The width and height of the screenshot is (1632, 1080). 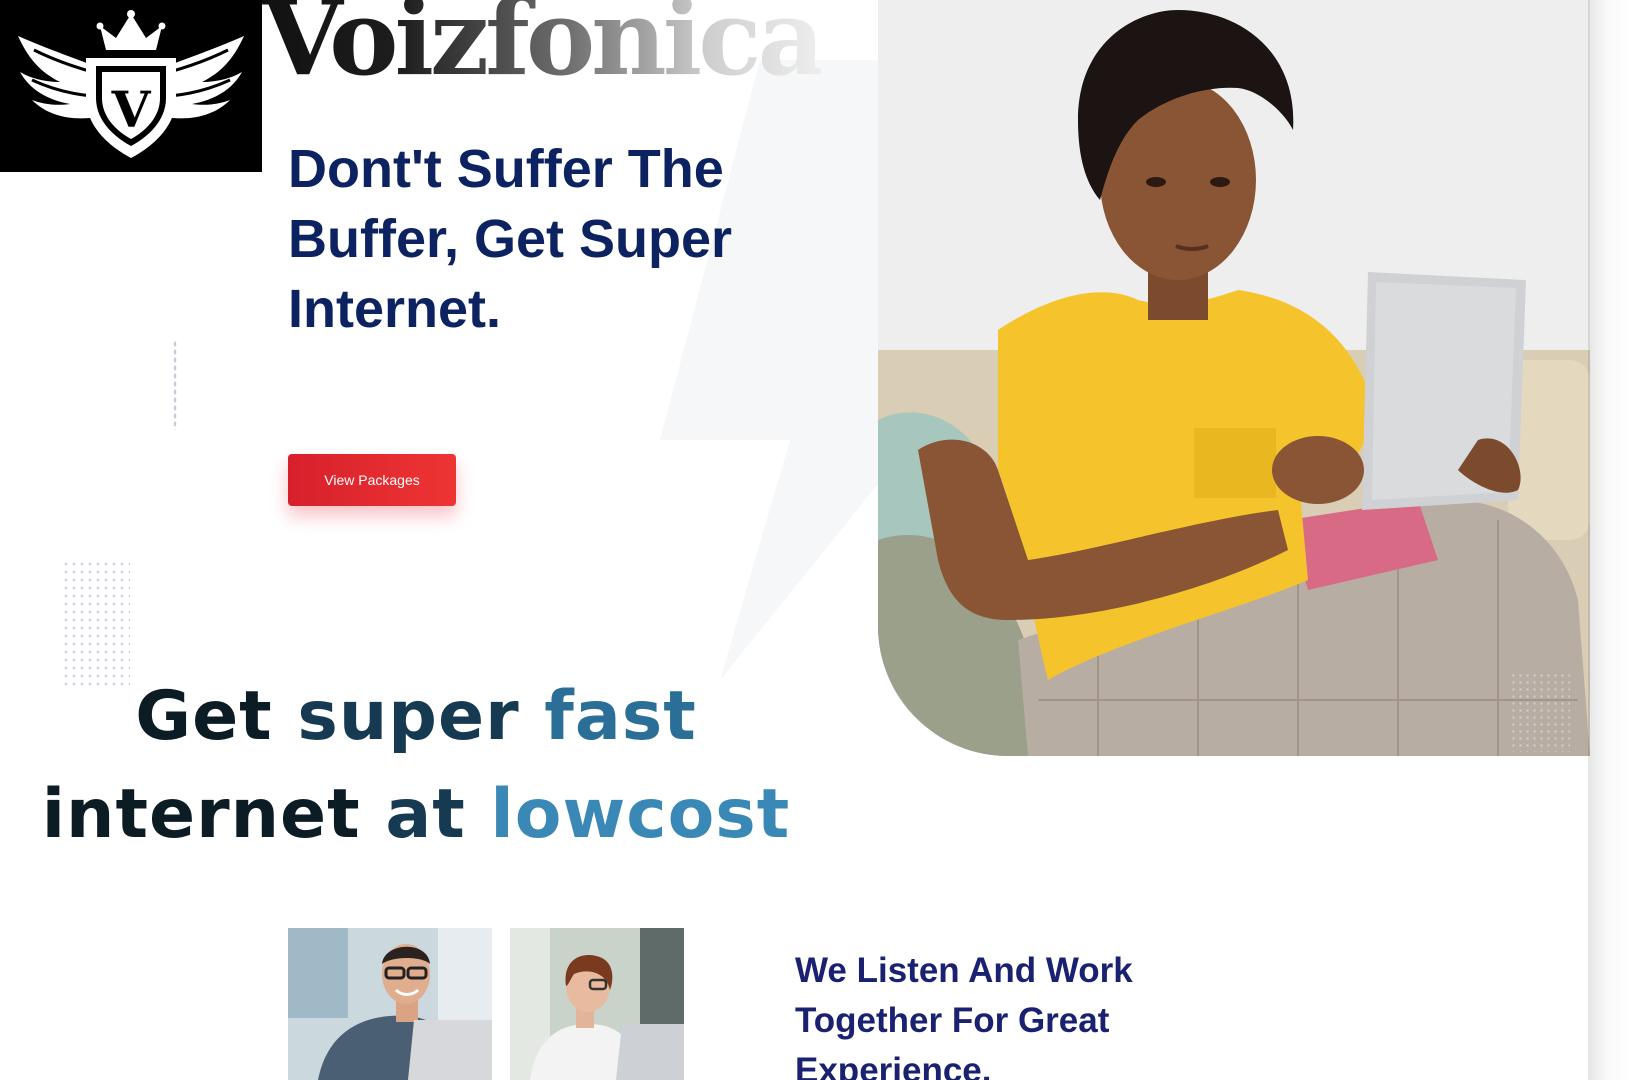 What do you see at coordinates (543, 45) in the screenshot?
I see `brand-name: Voizfonica` at bounding box center [543, 45].